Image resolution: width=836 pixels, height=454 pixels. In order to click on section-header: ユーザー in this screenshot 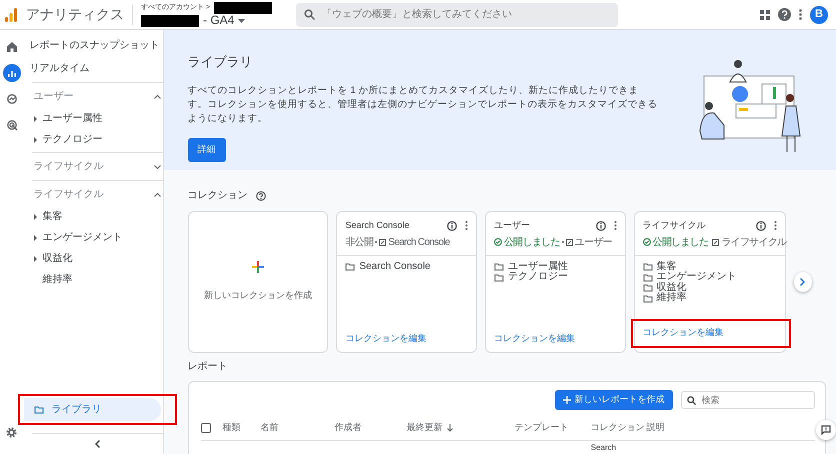, I will do `click(54, 96)`.